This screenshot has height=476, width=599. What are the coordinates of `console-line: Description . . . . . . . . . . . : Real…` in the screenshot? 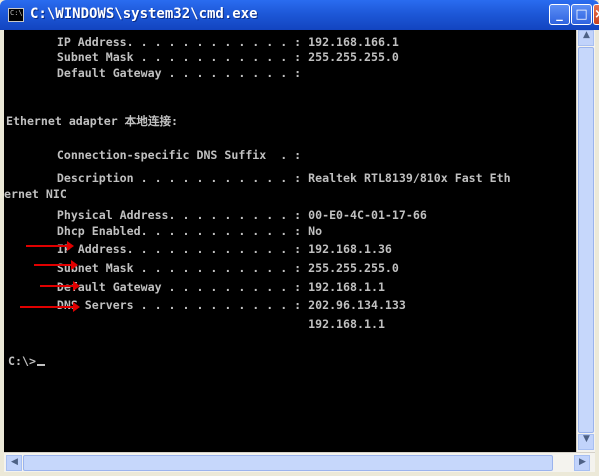 It's located at (259, 178).